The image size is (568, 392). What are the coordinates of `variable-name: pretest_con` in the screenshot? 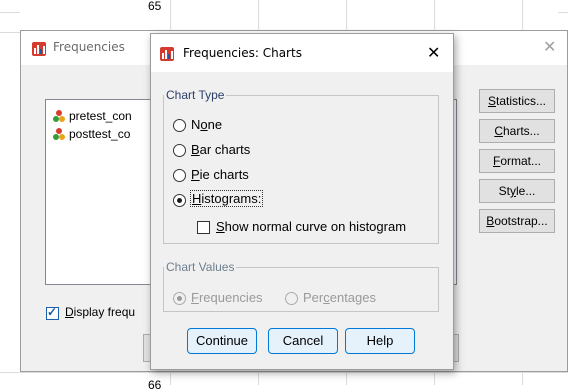 It's located at (100, 116).